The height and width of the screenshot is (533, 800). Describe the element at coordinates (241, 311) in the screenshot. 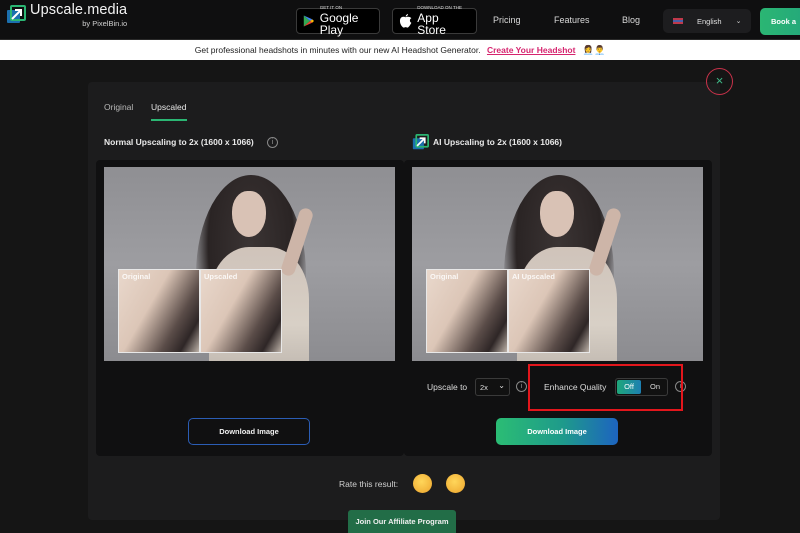

I see `zoom-upscaled-crop: Upscaled` at that location.